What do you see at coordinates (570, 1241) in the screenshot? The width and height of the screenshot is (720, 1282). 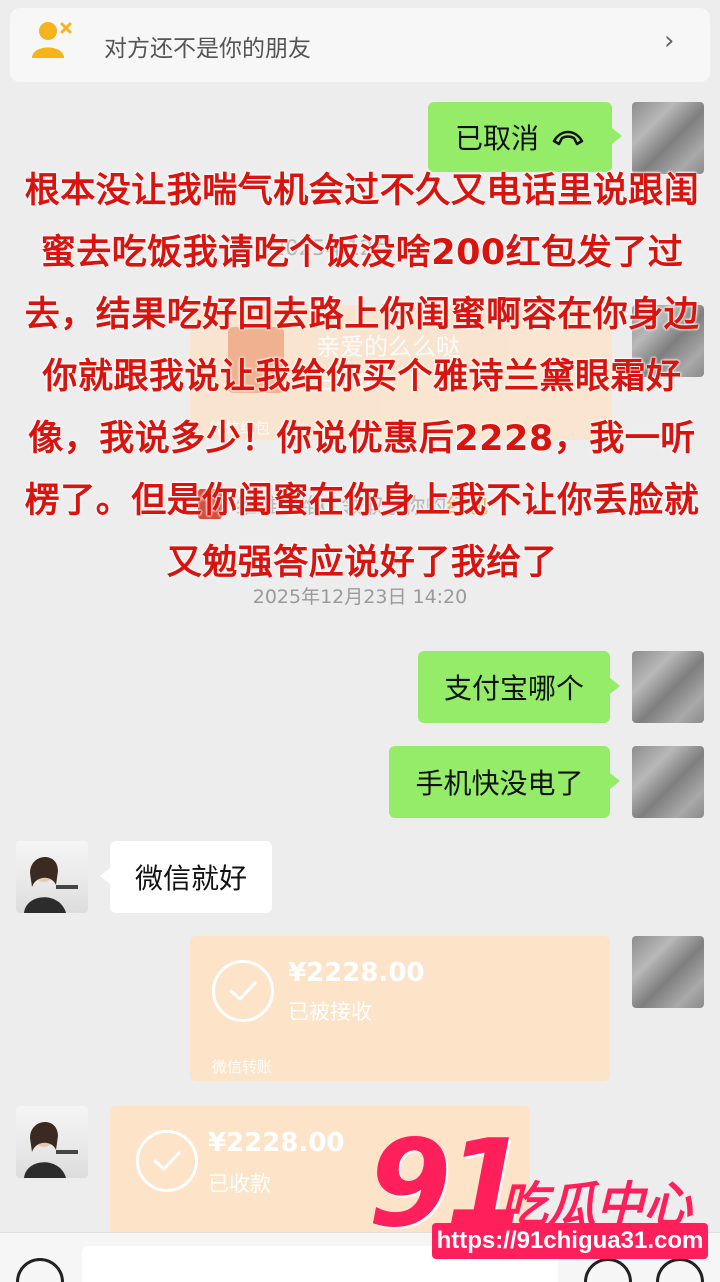 I see `watermark-url: https://91chigua31.com` at bounding box center [570, 1241].